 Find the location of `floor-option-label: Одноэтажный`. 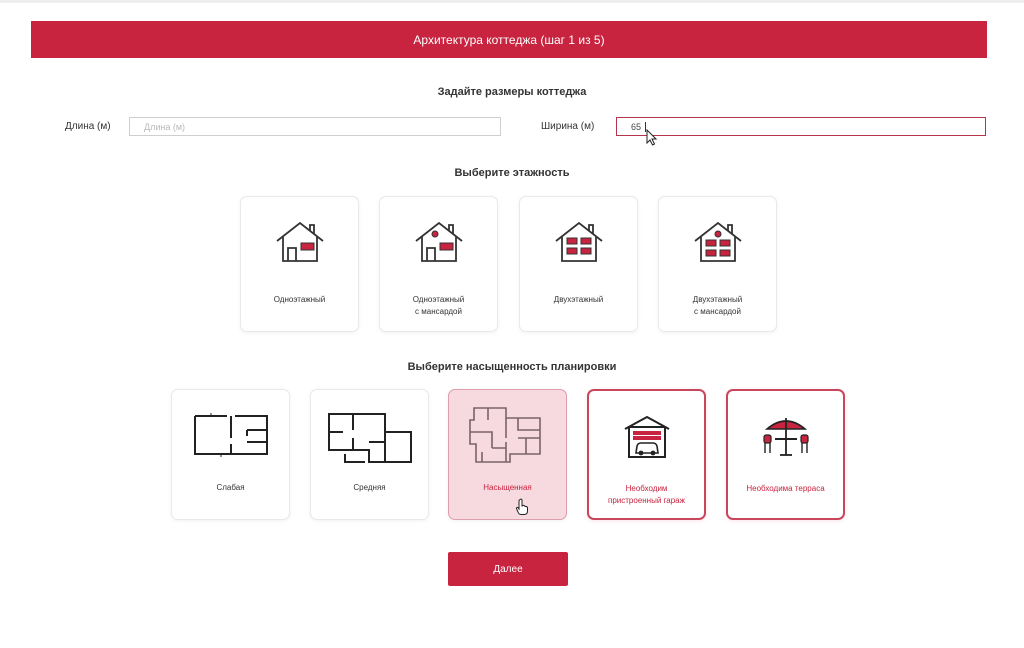

floor-option-label: Одноэтажный is located at coordinates (299, 299).